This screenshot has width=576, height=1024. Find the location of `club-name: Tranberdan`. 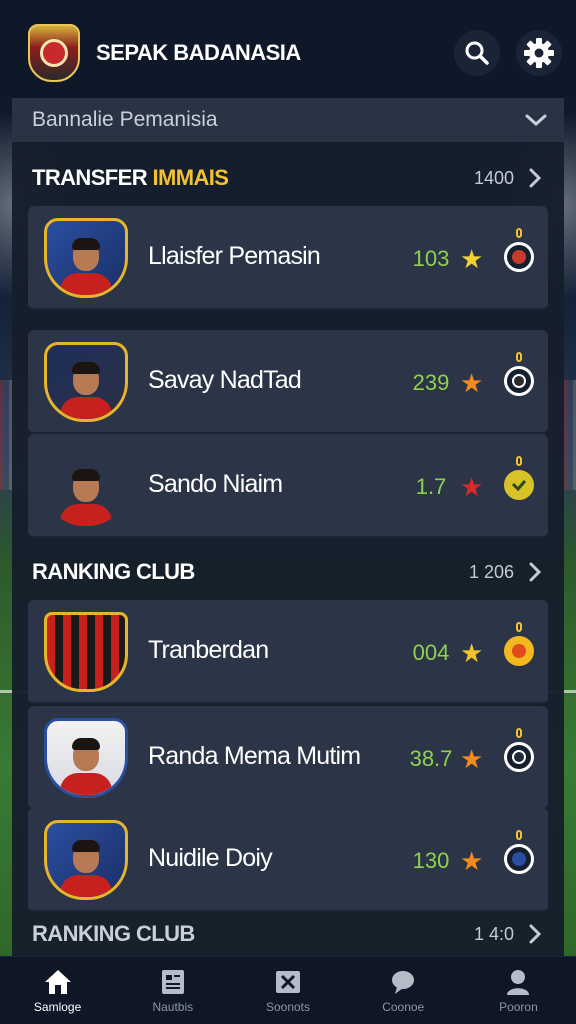

club-name: Tranberdan is located at coordinates (208, 650).